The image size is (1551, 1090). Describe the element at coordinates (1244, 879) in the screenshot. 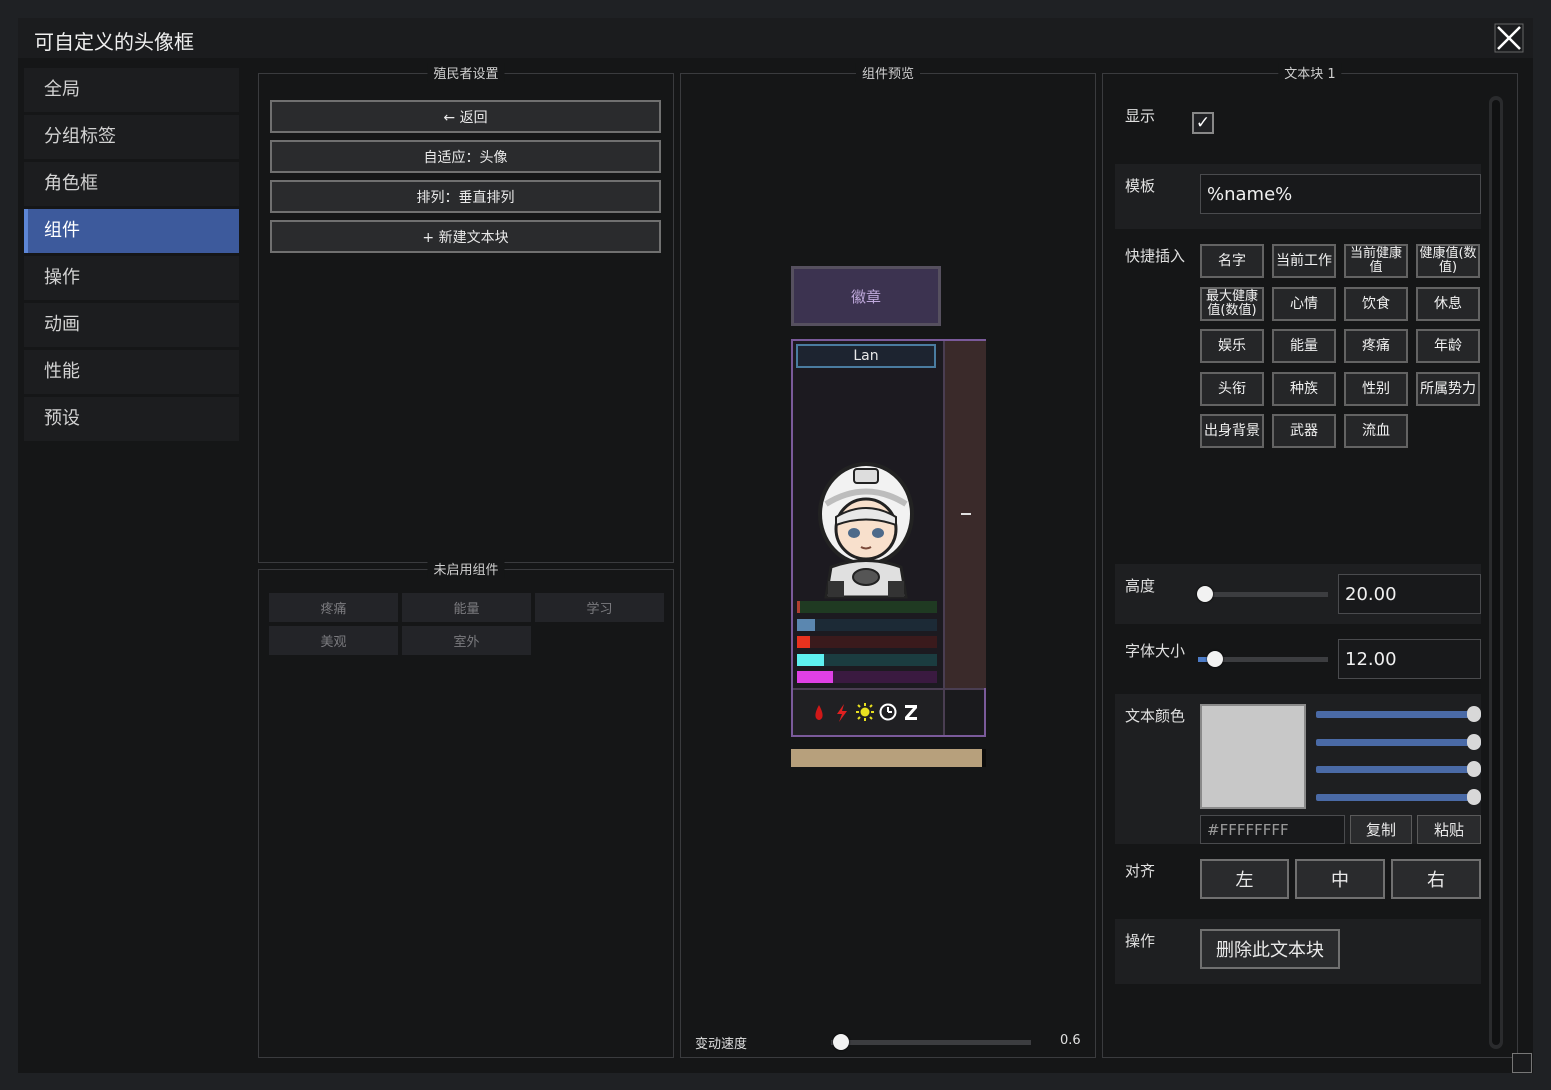

I see `align-left-button: 左` at that location.